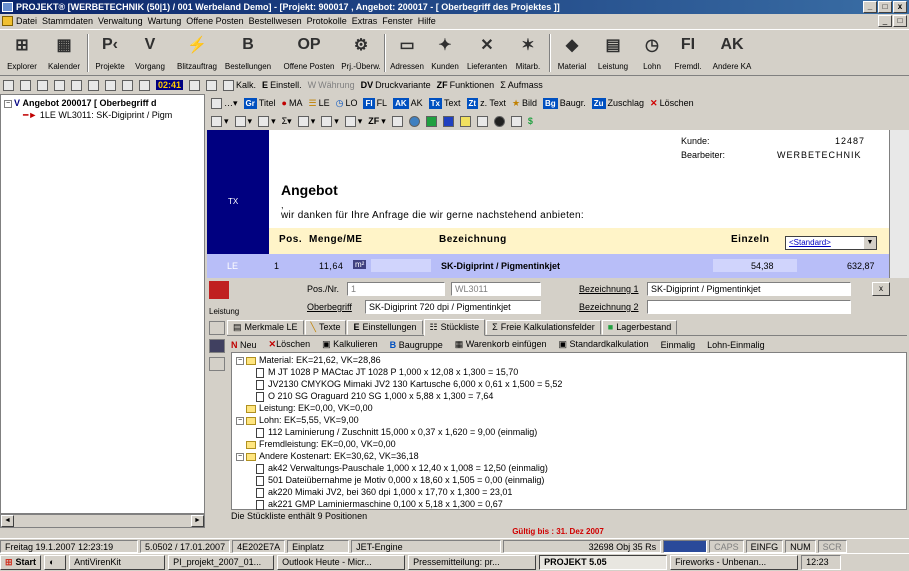 The height and width of the screenshot is (571, 909). Describe the element at coordinates (110, 51) in the screenshot. I see `projekte-button: P‹ Projekte` at that location.